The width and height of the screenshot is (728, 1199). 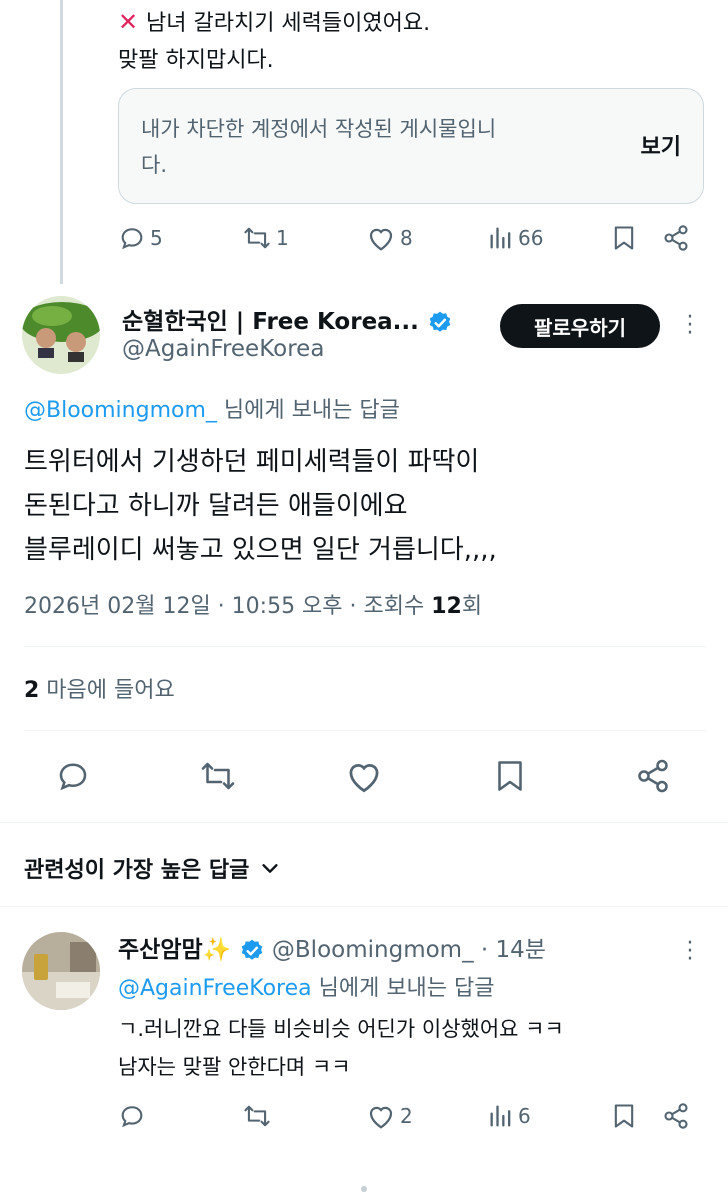 I want to click on reply-button: 5, so click(x=140, y=238).